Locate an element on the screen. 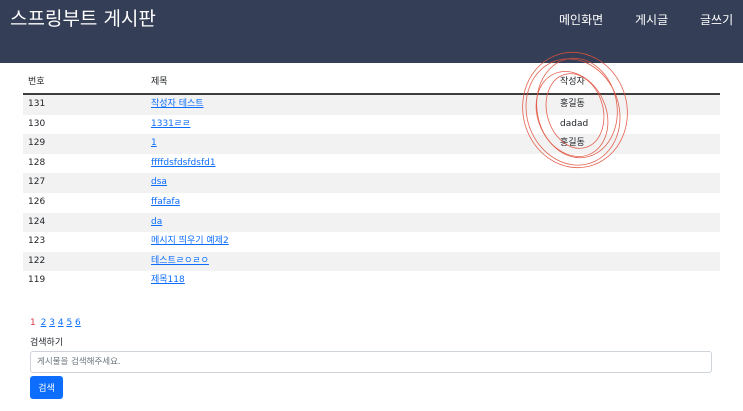 This screenshot has height=411, width=743. nav-link-posts: 게시글 is located at coordinates (651, 20).